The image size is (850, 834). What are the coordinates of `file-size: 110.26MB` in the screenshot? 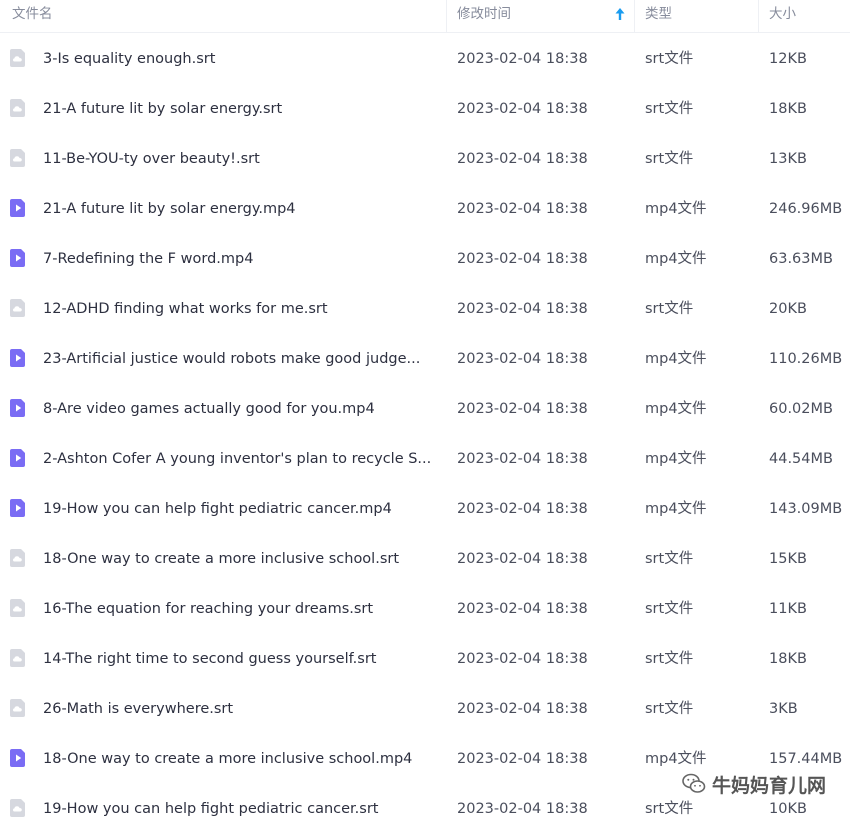 It's located at (806, 359).